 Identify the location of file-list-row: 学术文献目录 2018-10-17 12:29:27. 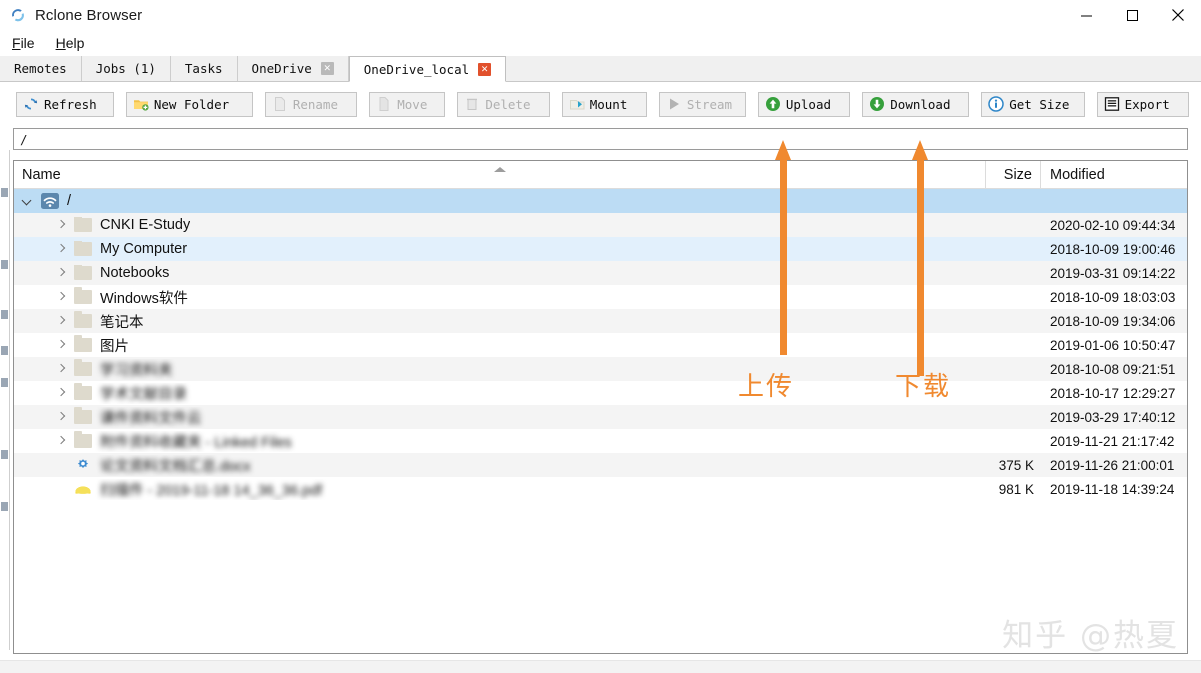
(600, 393).